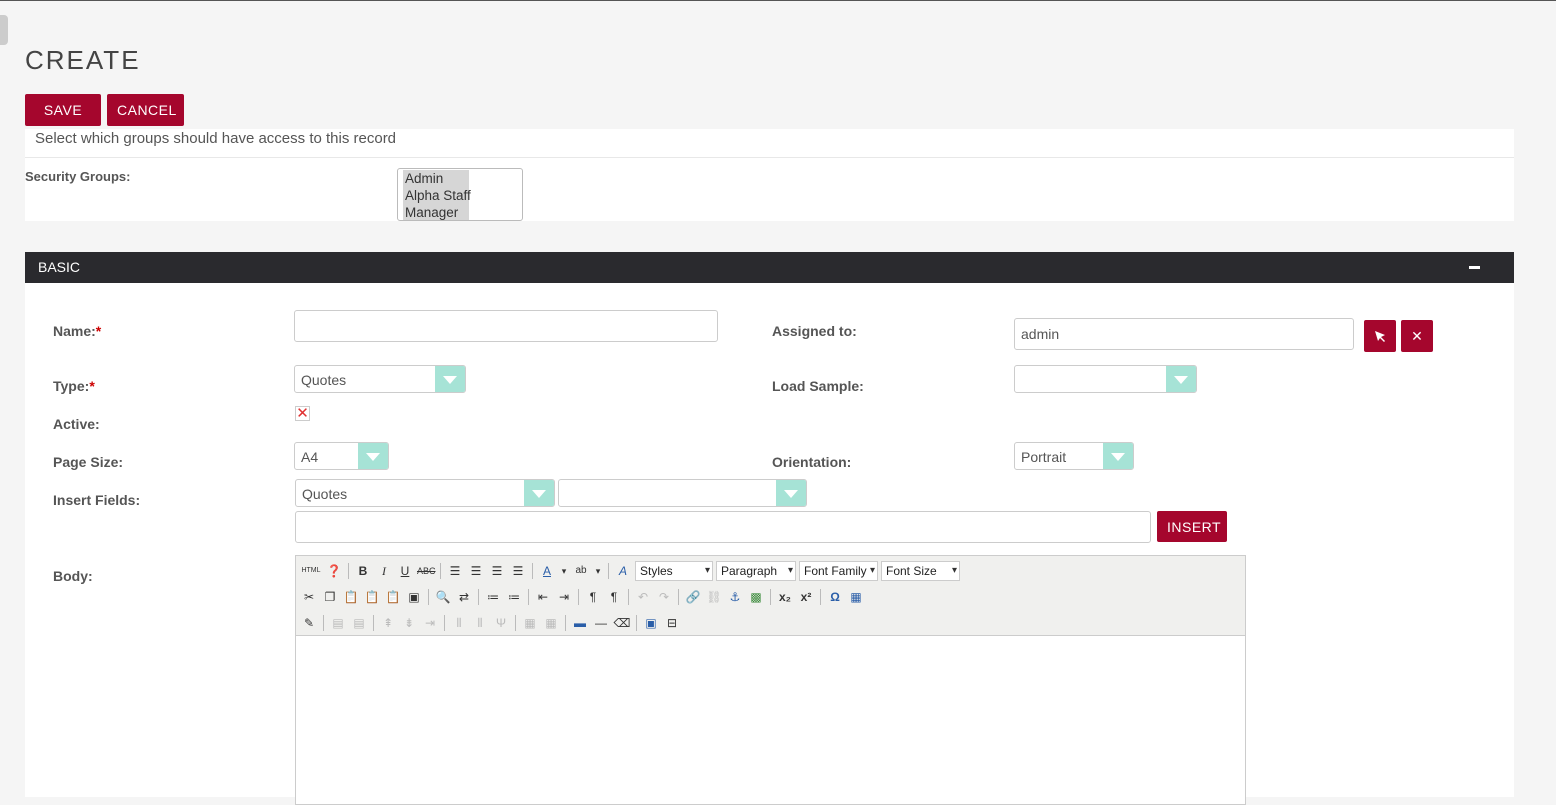 The height and width of the screenshot is (805, 1556). What do you see at coordinates (88, 462) in the screenshot?
I see `page-size-label: Page Size:` at bounding box center [88, 462].